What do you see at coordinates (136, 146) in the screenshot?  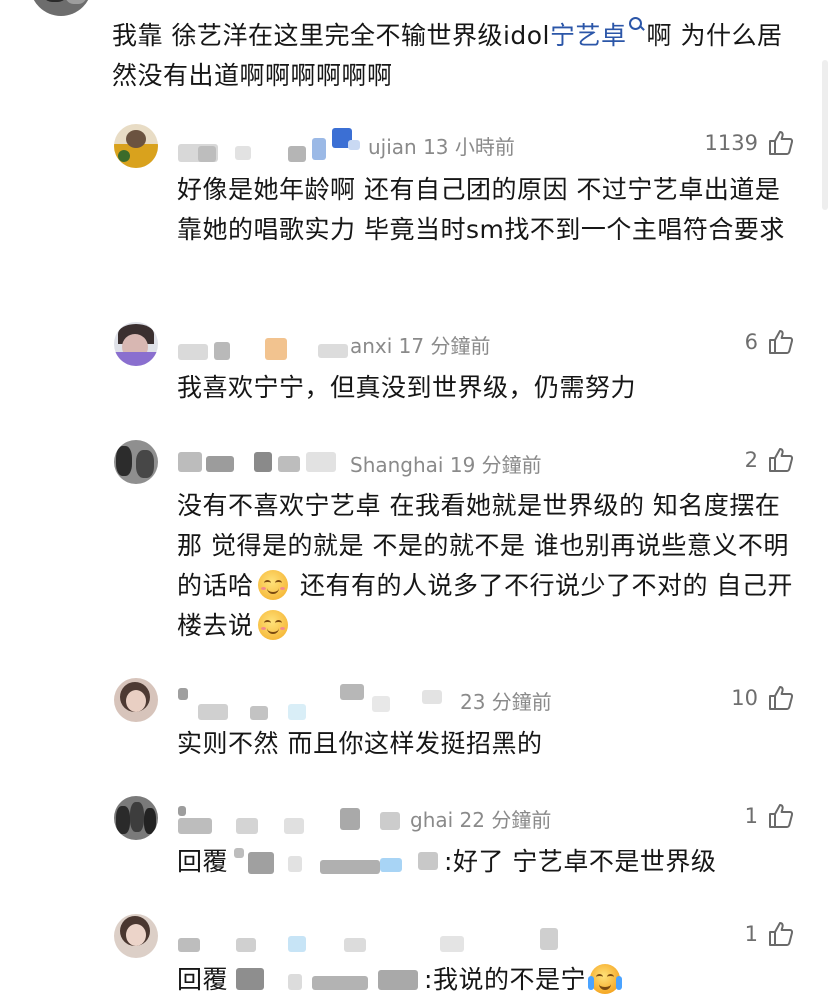 I see `reply-1-avatar` at bounding box center [136, 146].